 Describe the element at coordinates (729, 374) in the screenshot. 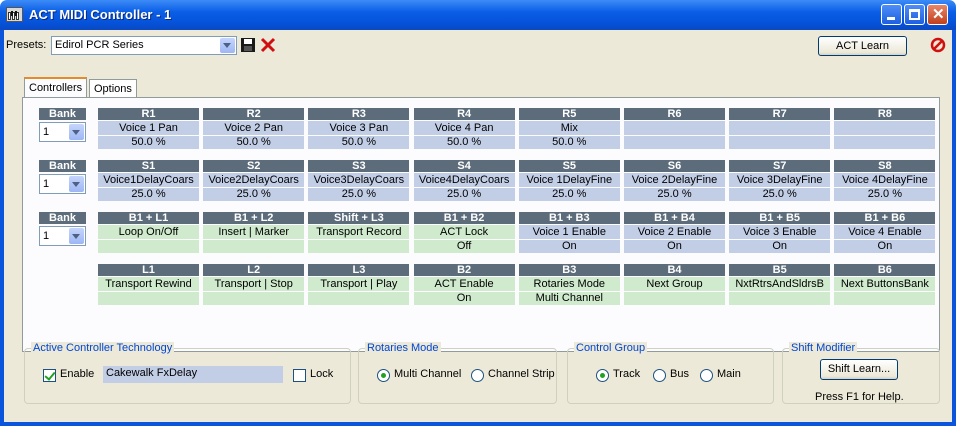

I see `main-label: Main` at that location.